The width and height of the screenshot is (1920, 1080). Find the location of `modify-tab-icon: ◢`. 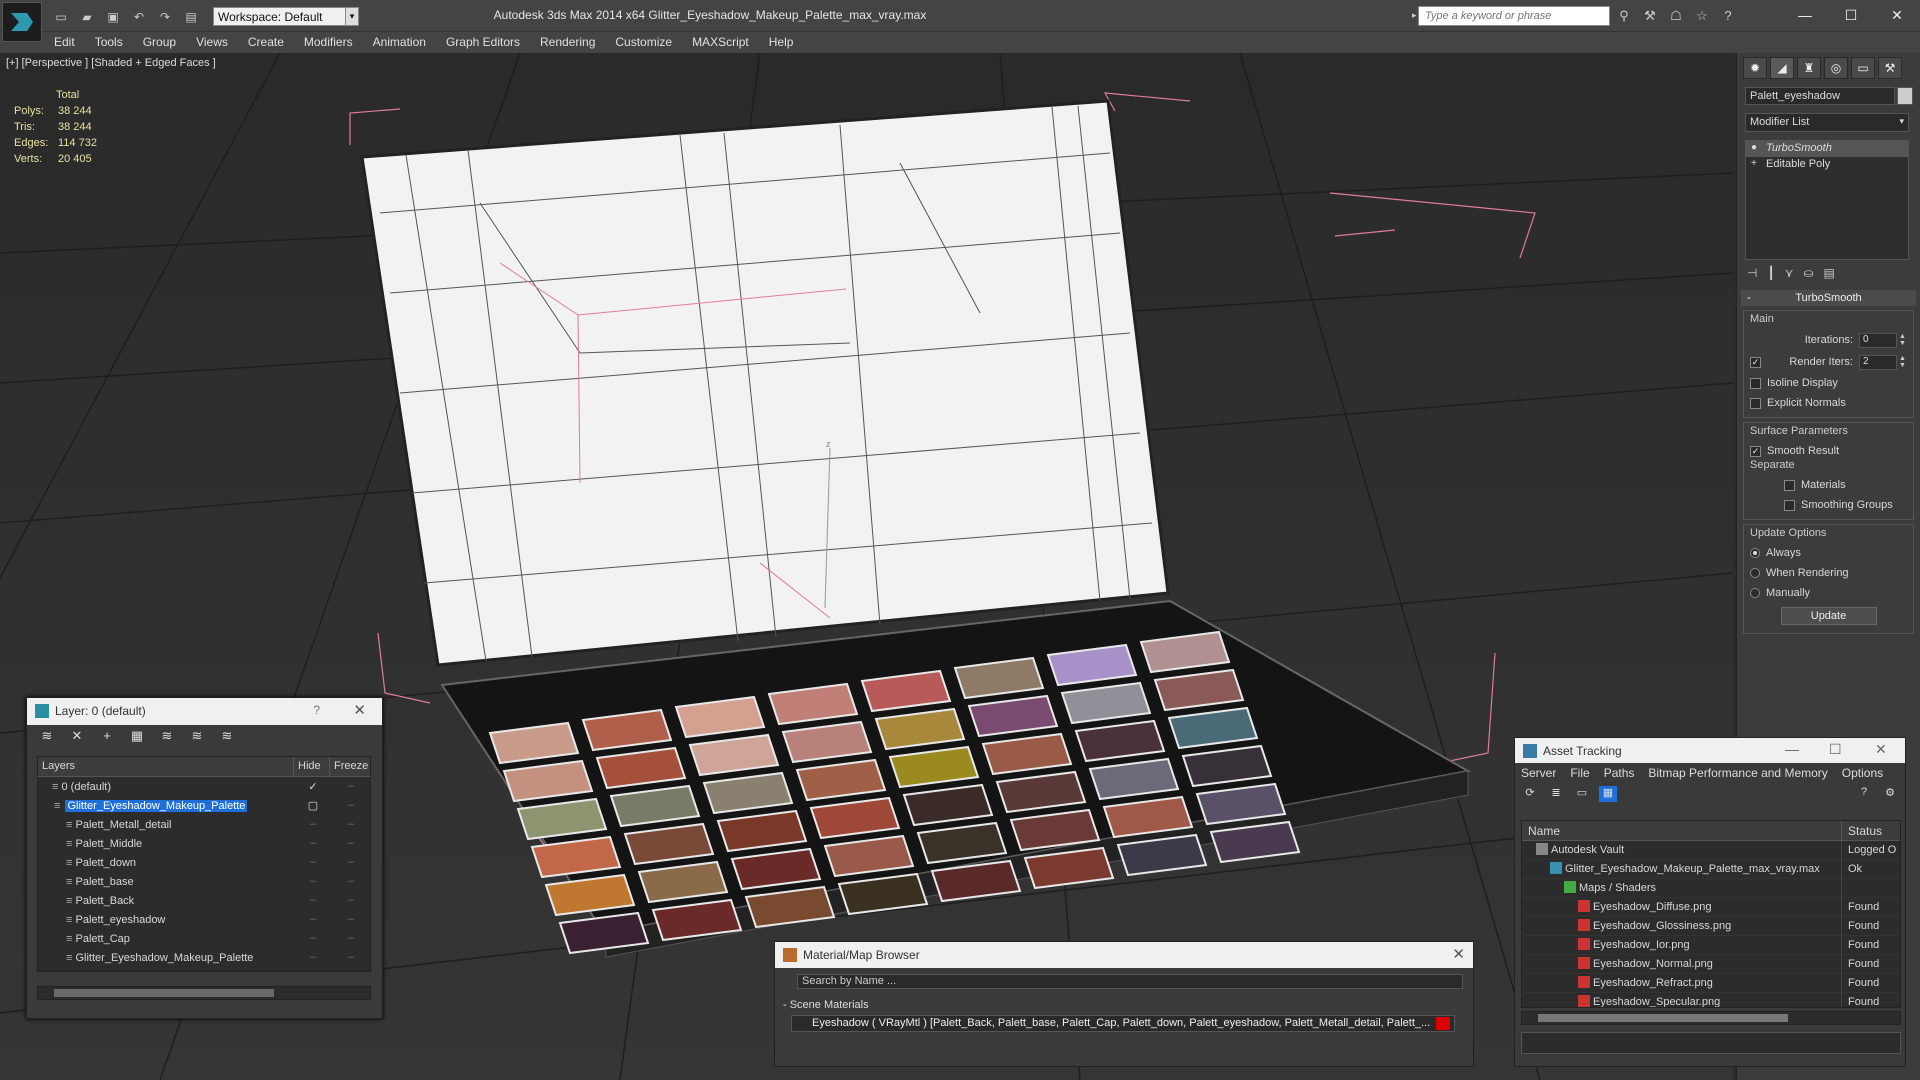

modify-tab-icon: ◢ is located at coordinates (1782, 68).